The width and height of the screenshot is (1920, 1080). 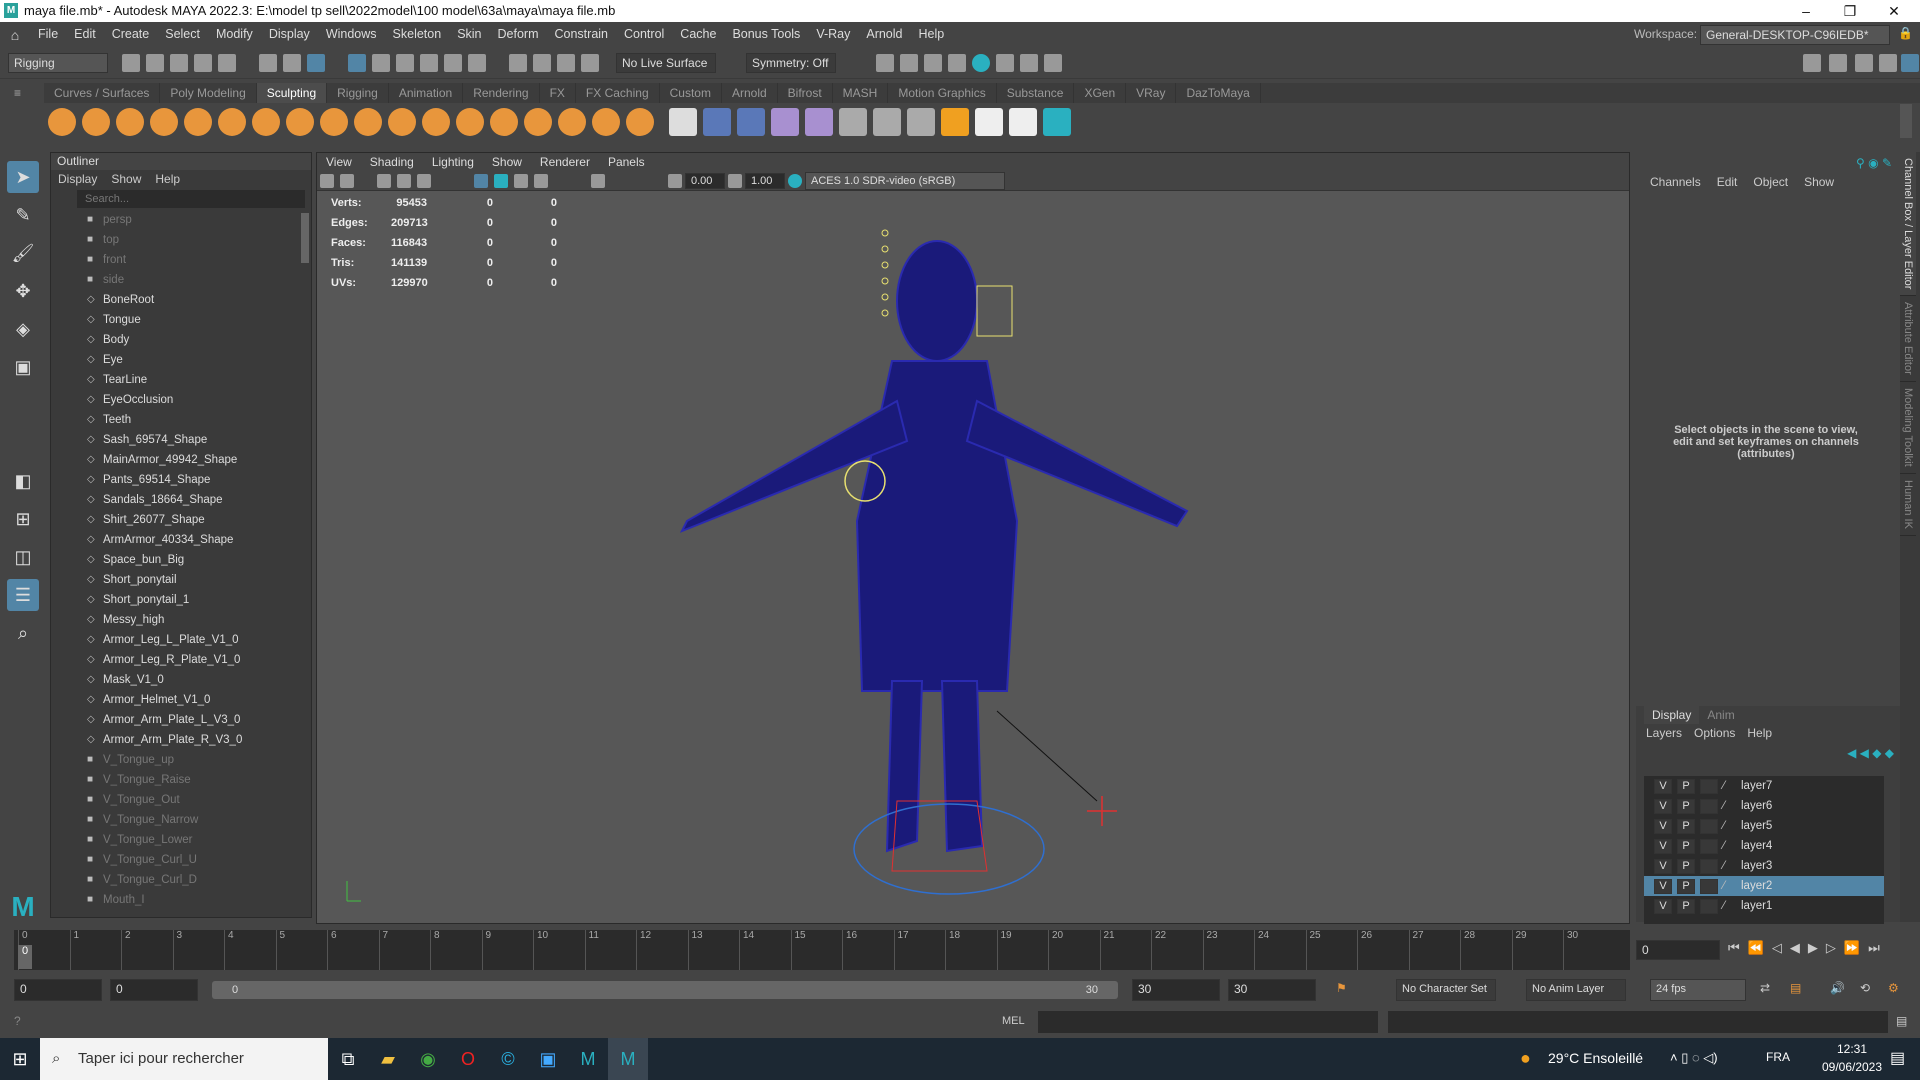 I want to click on snap-view-icon, so click(x=429, y=62).